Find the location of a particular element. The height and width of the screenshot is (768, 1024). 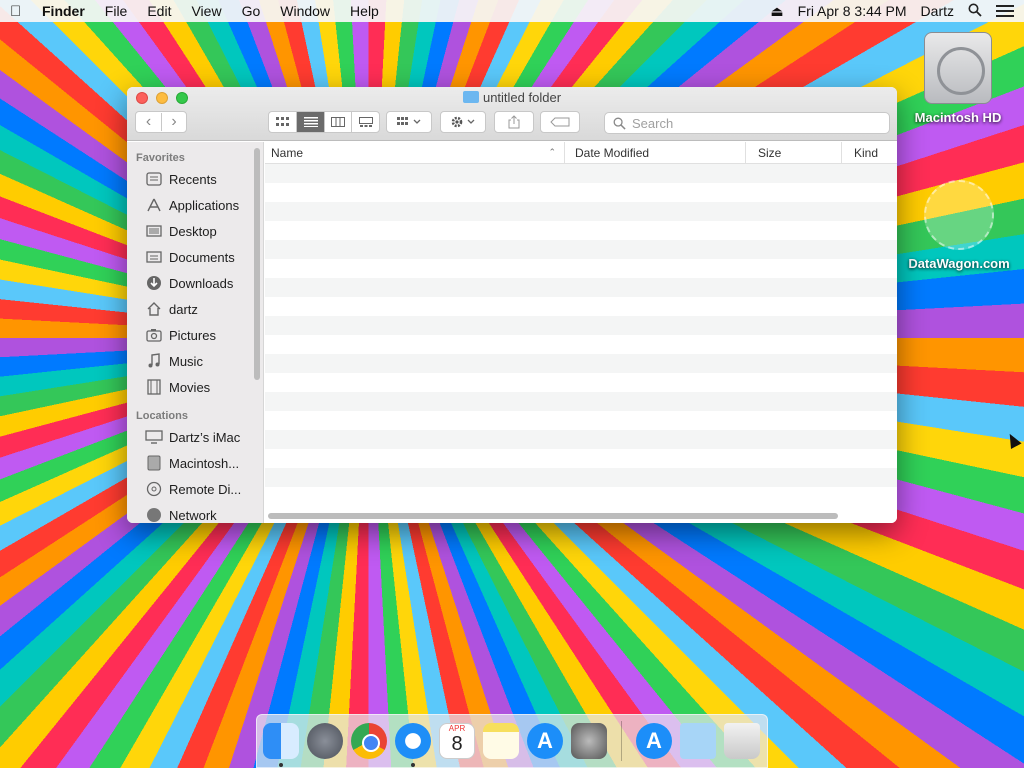

folder-icon is located at coordinates (470, 97).